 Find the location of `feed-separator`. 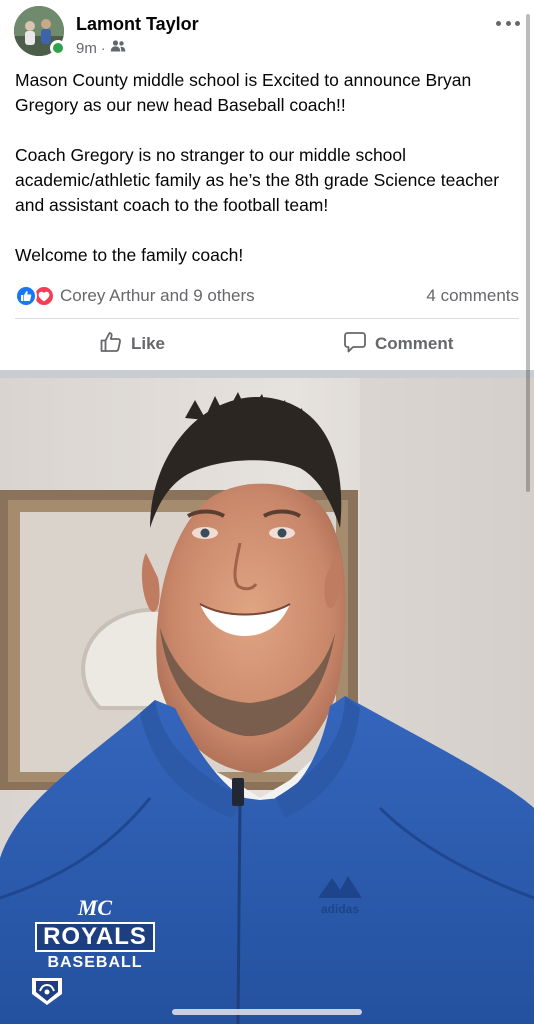

feed-separator is located at coordinates (267, 374).